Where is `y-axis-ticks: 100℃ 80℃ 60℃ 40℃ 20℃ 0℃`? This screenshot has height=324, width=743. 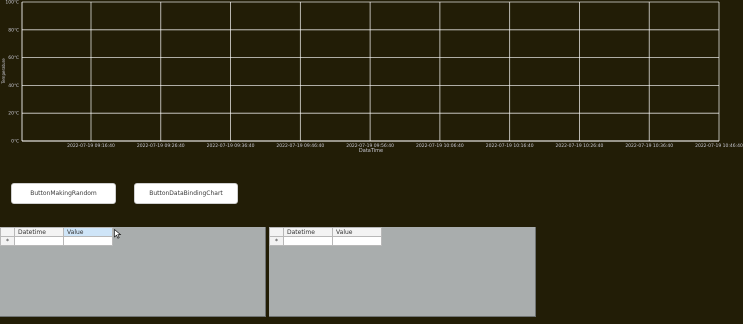 y-axis-ticks: 100℃ 80℃ 60℃ 40℃ 20℃ 0℃ is located at coordinates (12, 72).